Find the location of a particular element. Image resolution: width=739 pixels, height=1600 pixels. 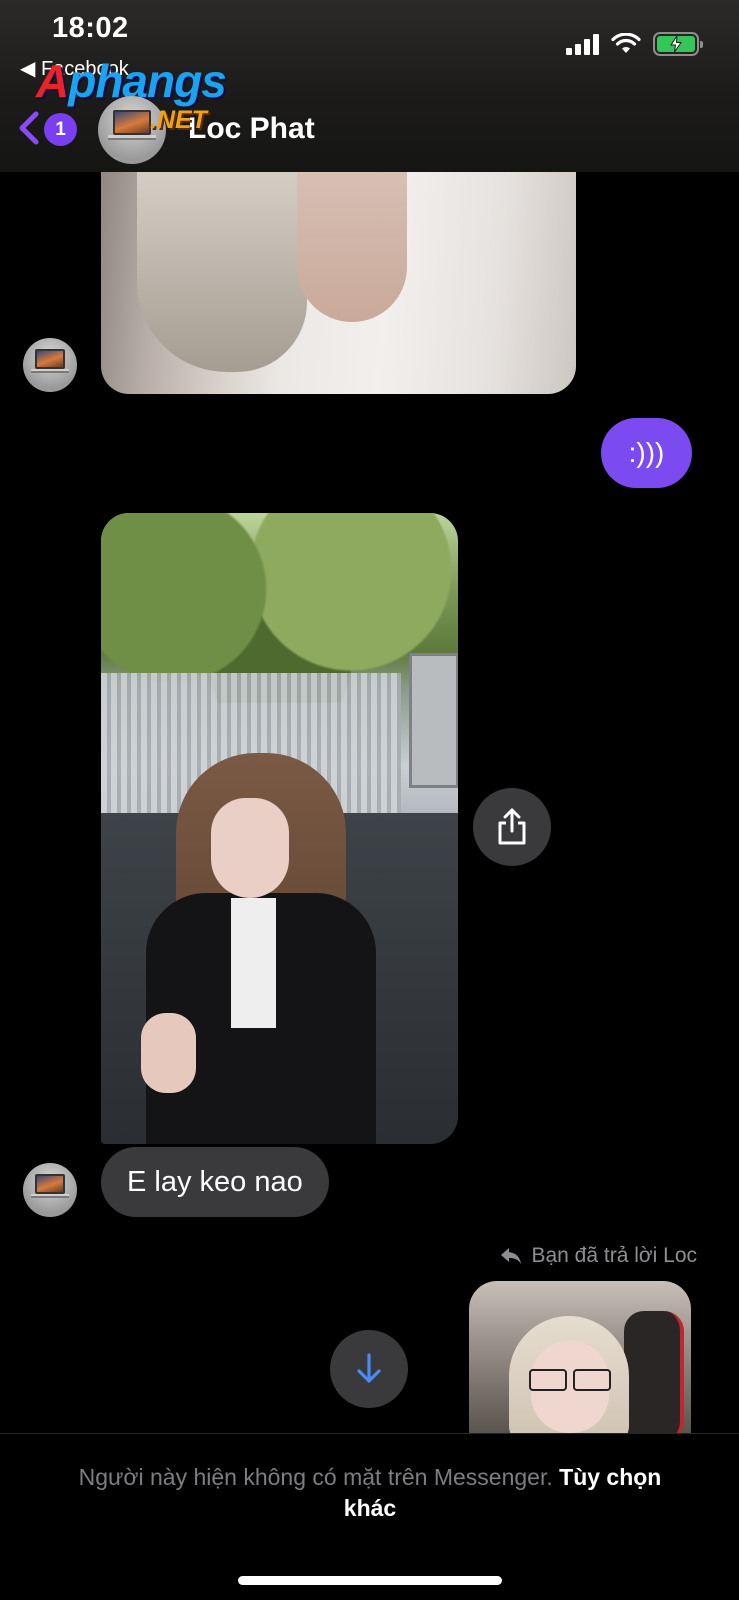

status-indicators is located at coordinates (634, 44).